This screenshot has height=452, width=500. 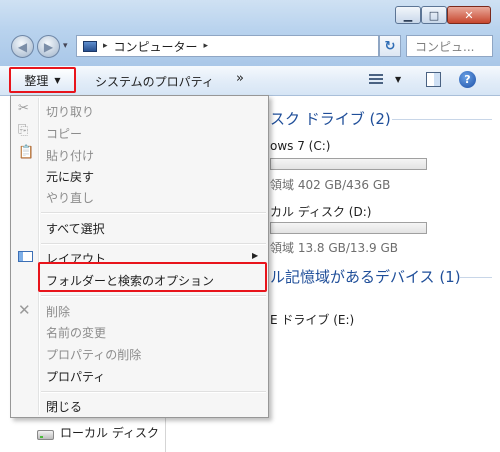 I want to click on removable-group-header: ル記憶域があるデバイス (1), so click(x=365, y=276).